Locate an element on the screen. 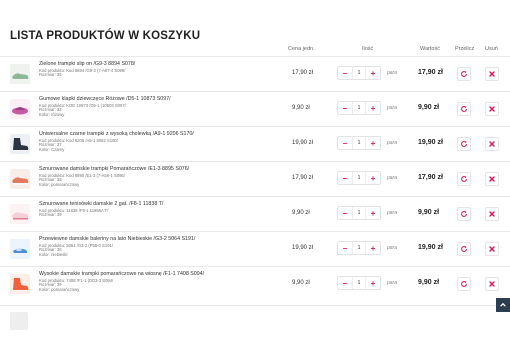  cart-row-partial is located at coordinates (255, 322).